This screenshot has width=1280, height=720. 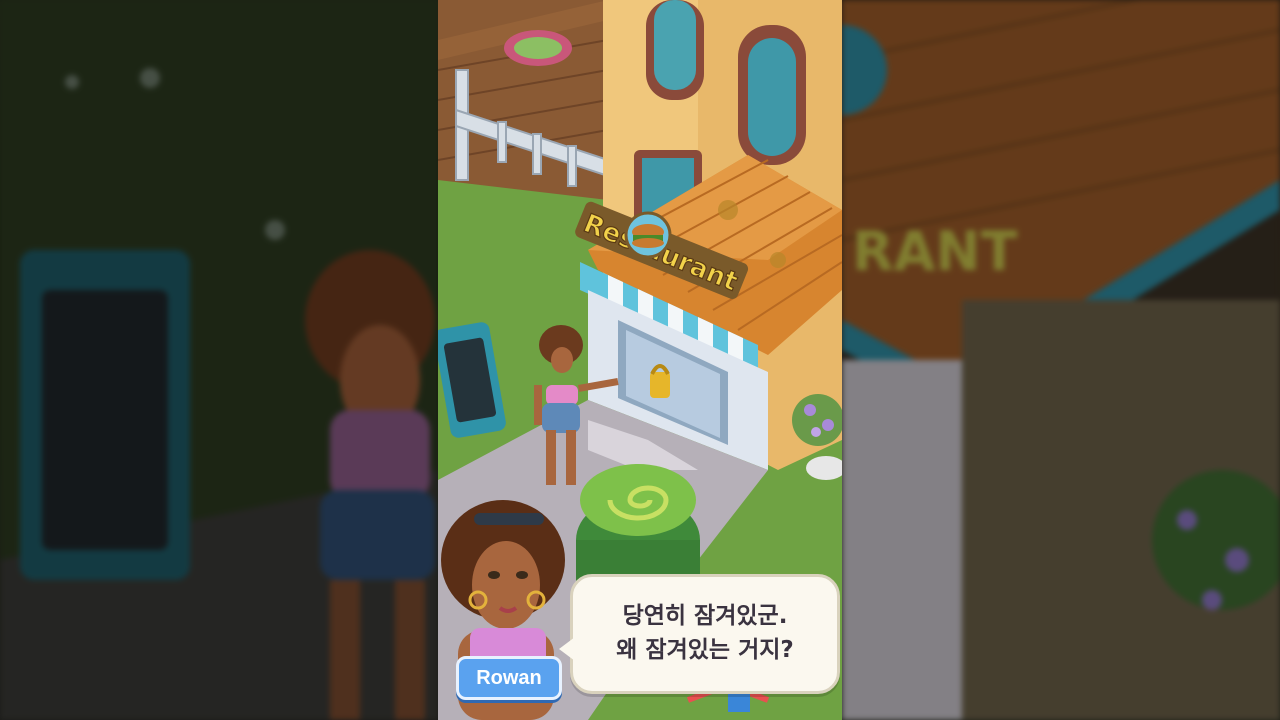 I want to click on dialogue-bubble: 당연히 잠겨있군. 왜 잠겨있는 거지?, so click(x=699, y=634).